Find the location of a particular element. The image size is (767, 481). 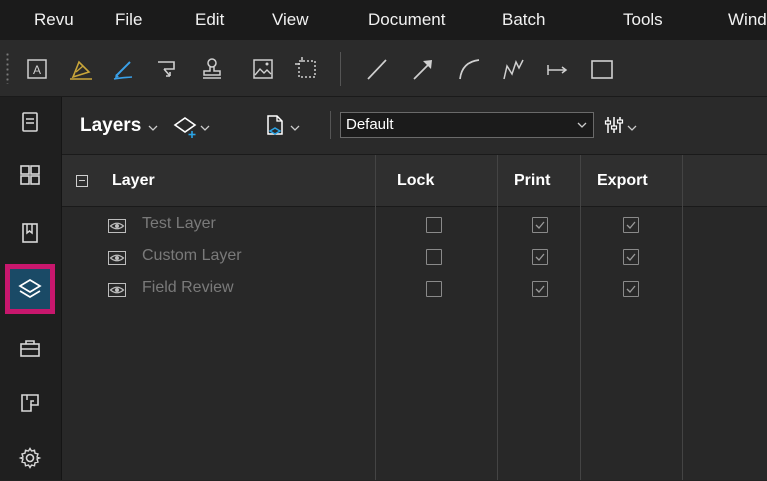

menu-file: File is located at coordinates (128, 20).